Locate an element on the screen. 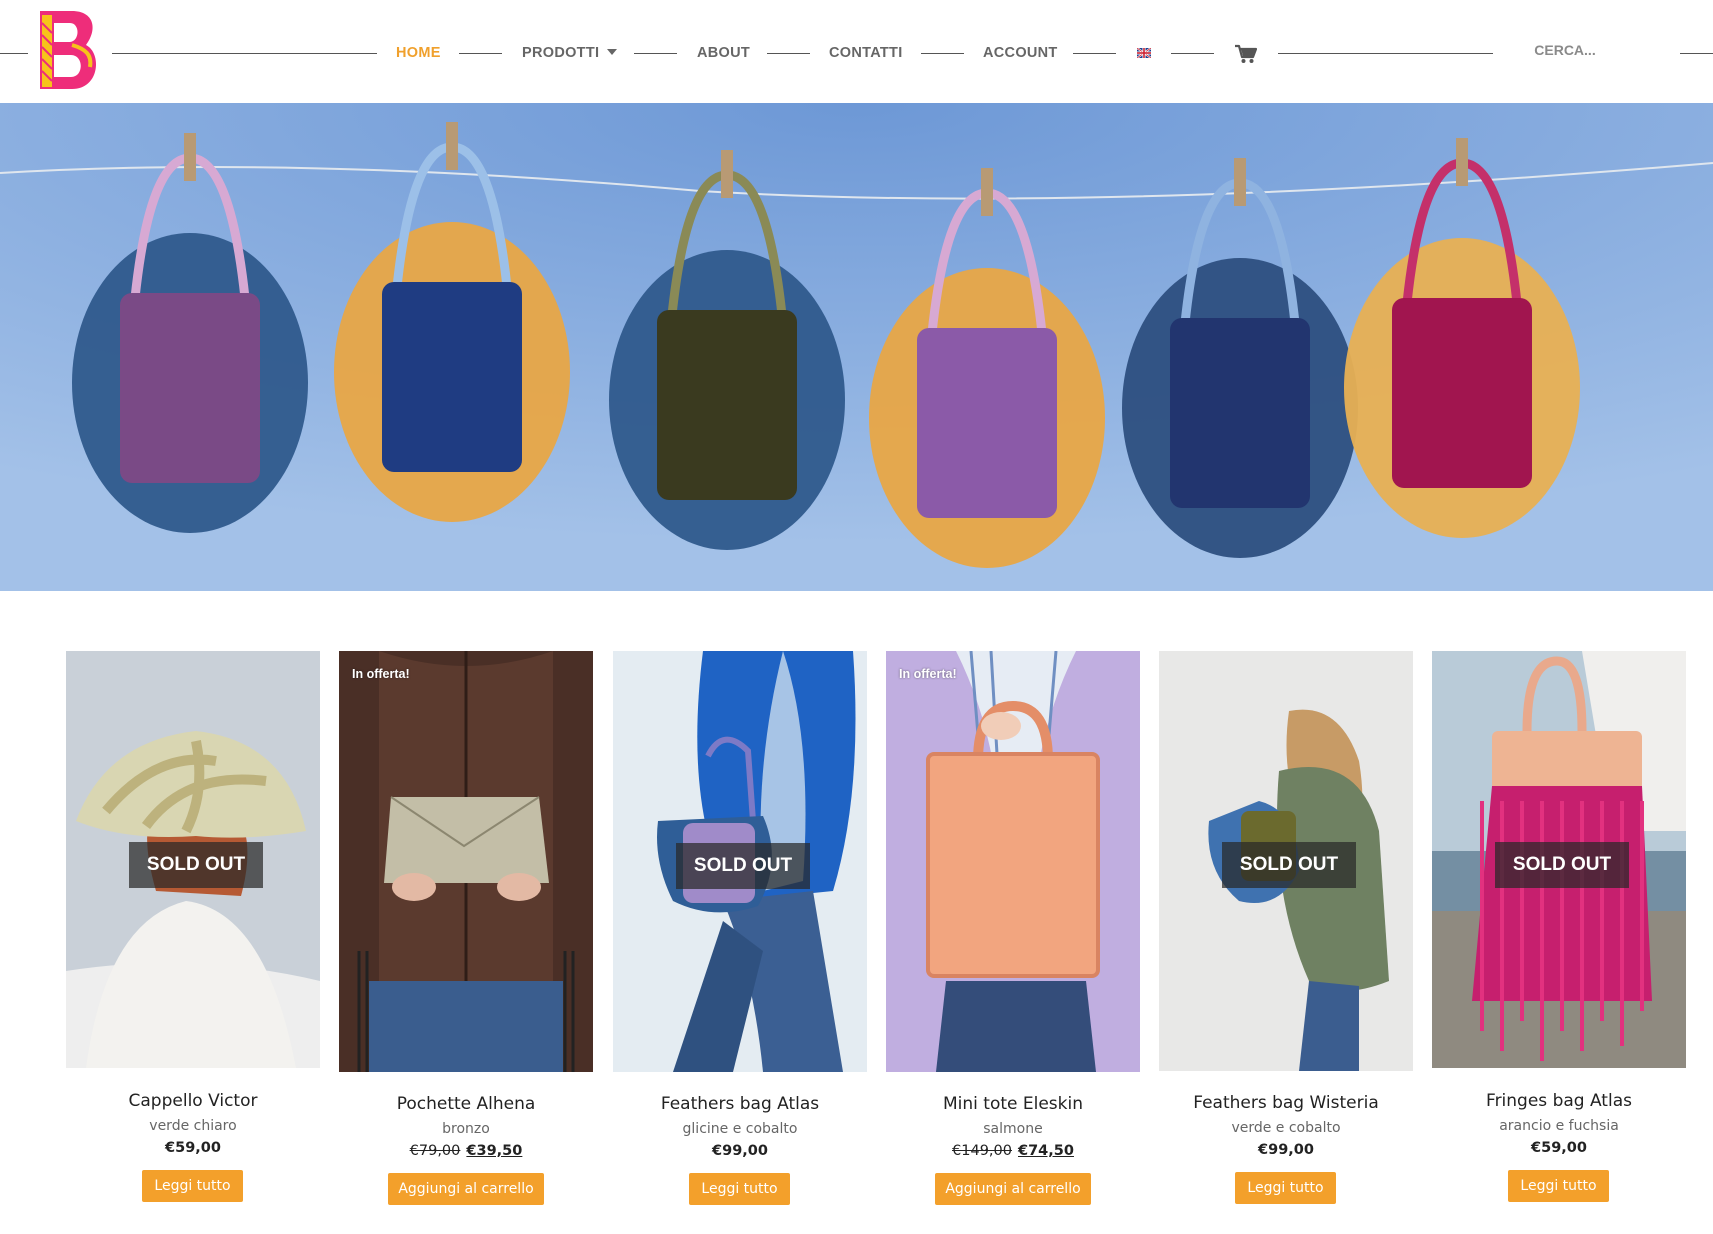 The image size is (1713, 1234). nav-home: HOME is located at coordinates (418, 53).